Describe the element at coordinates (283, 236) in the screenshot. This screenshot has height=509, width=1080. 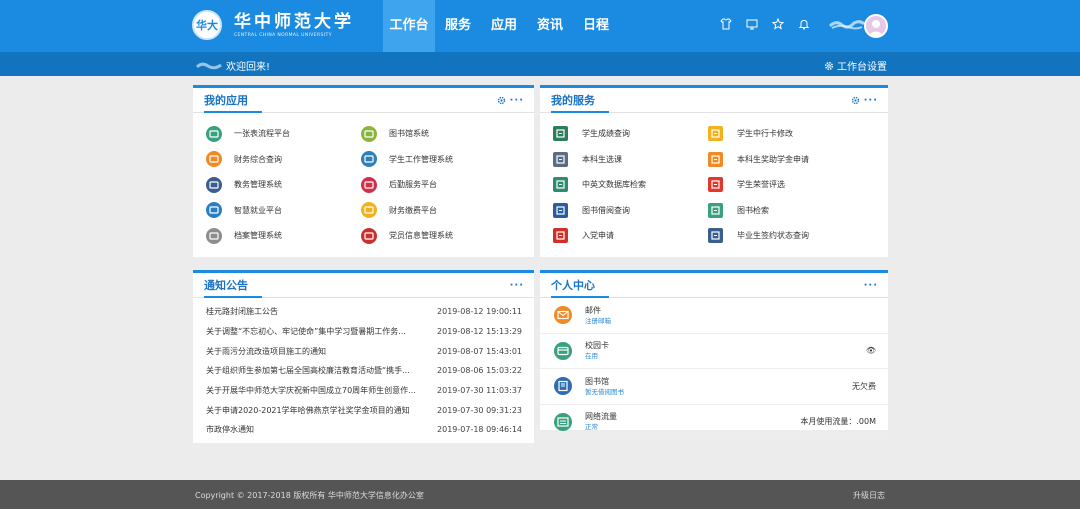
I see `app-item: 档案管理系统` at that location.